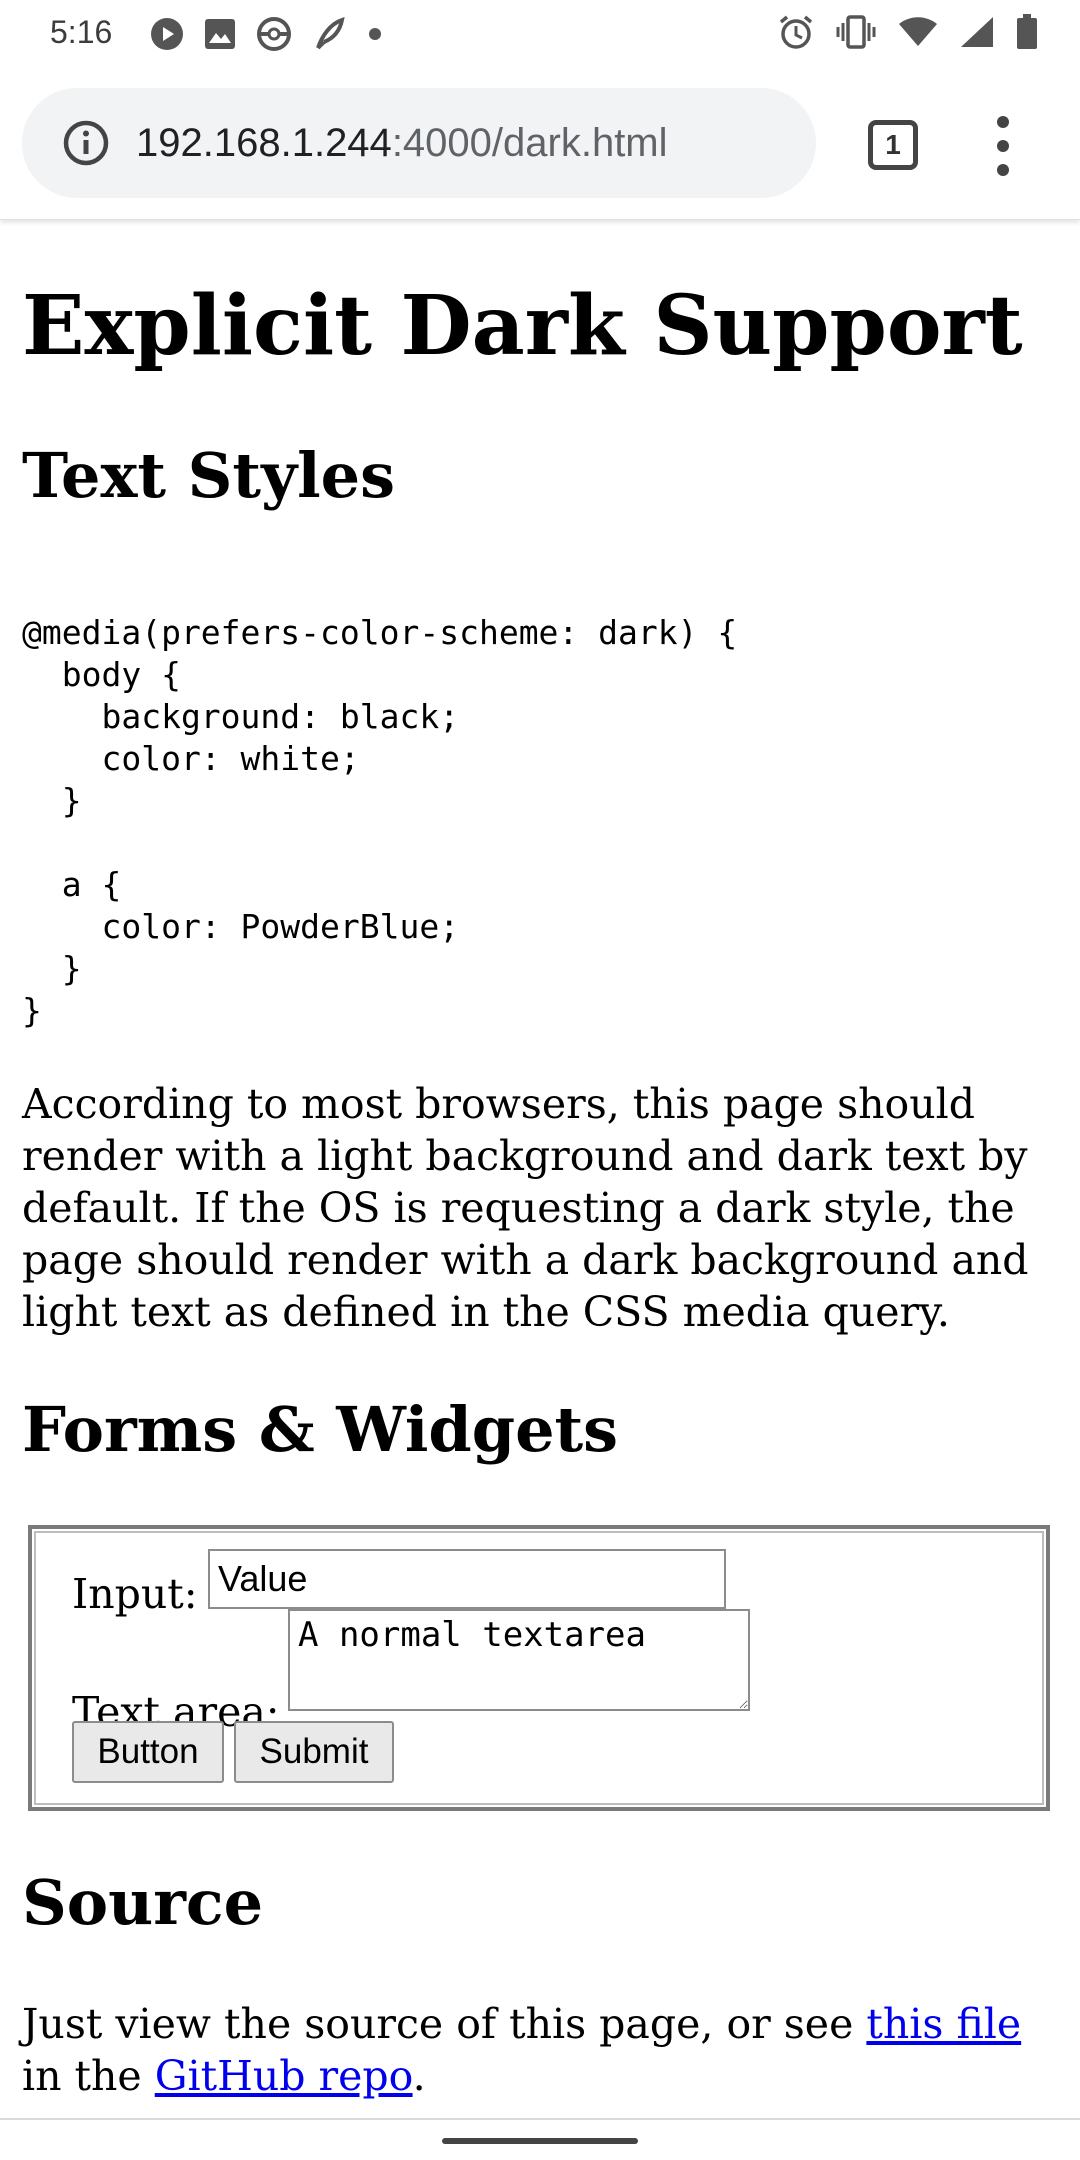 The height and width of the screenshot is (2160, 1080). I want to click on url-path: :4000/dark.html, so click(529, 143).